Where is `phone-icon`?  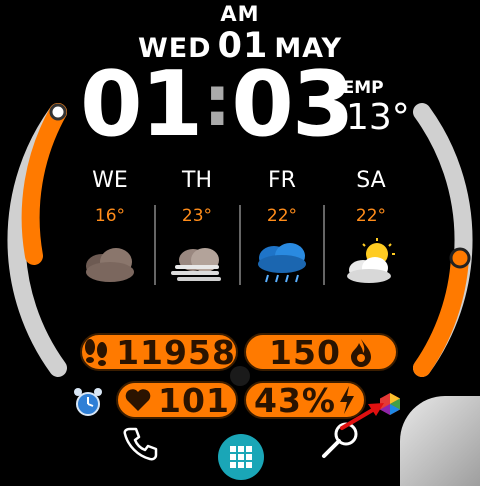 phone-icon is located at coordinates (140, 444).